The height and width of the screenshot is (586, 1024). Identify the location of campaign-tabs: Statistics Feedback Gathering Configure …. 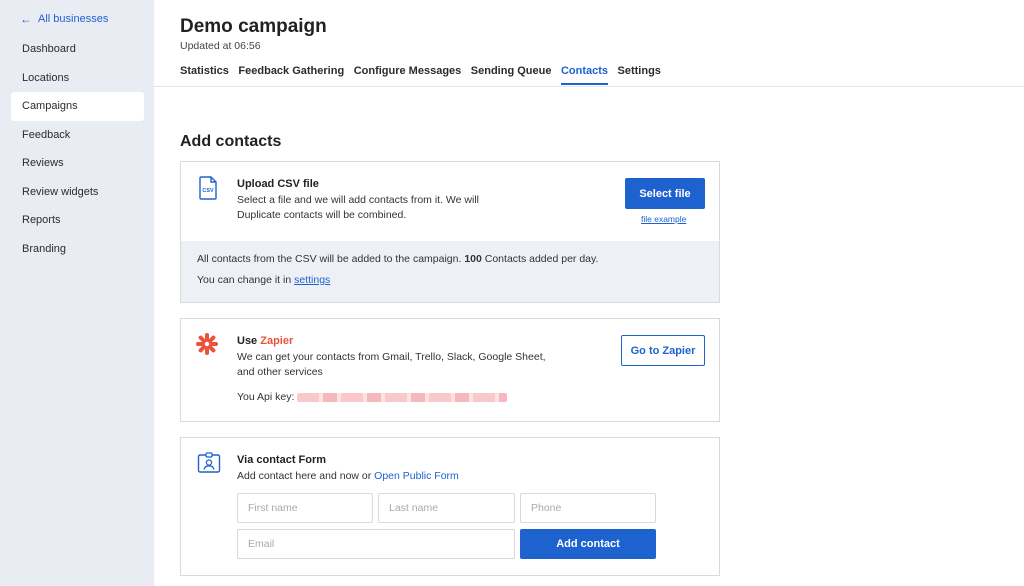
(425, 75).